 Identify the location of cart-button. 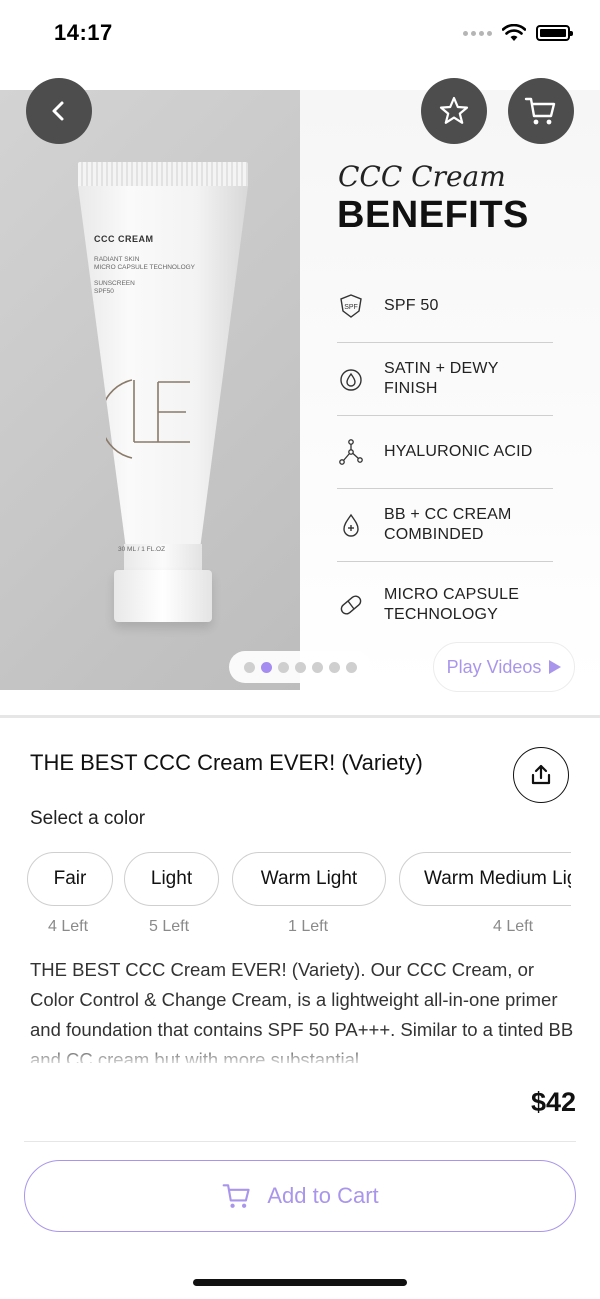
(541, 111).